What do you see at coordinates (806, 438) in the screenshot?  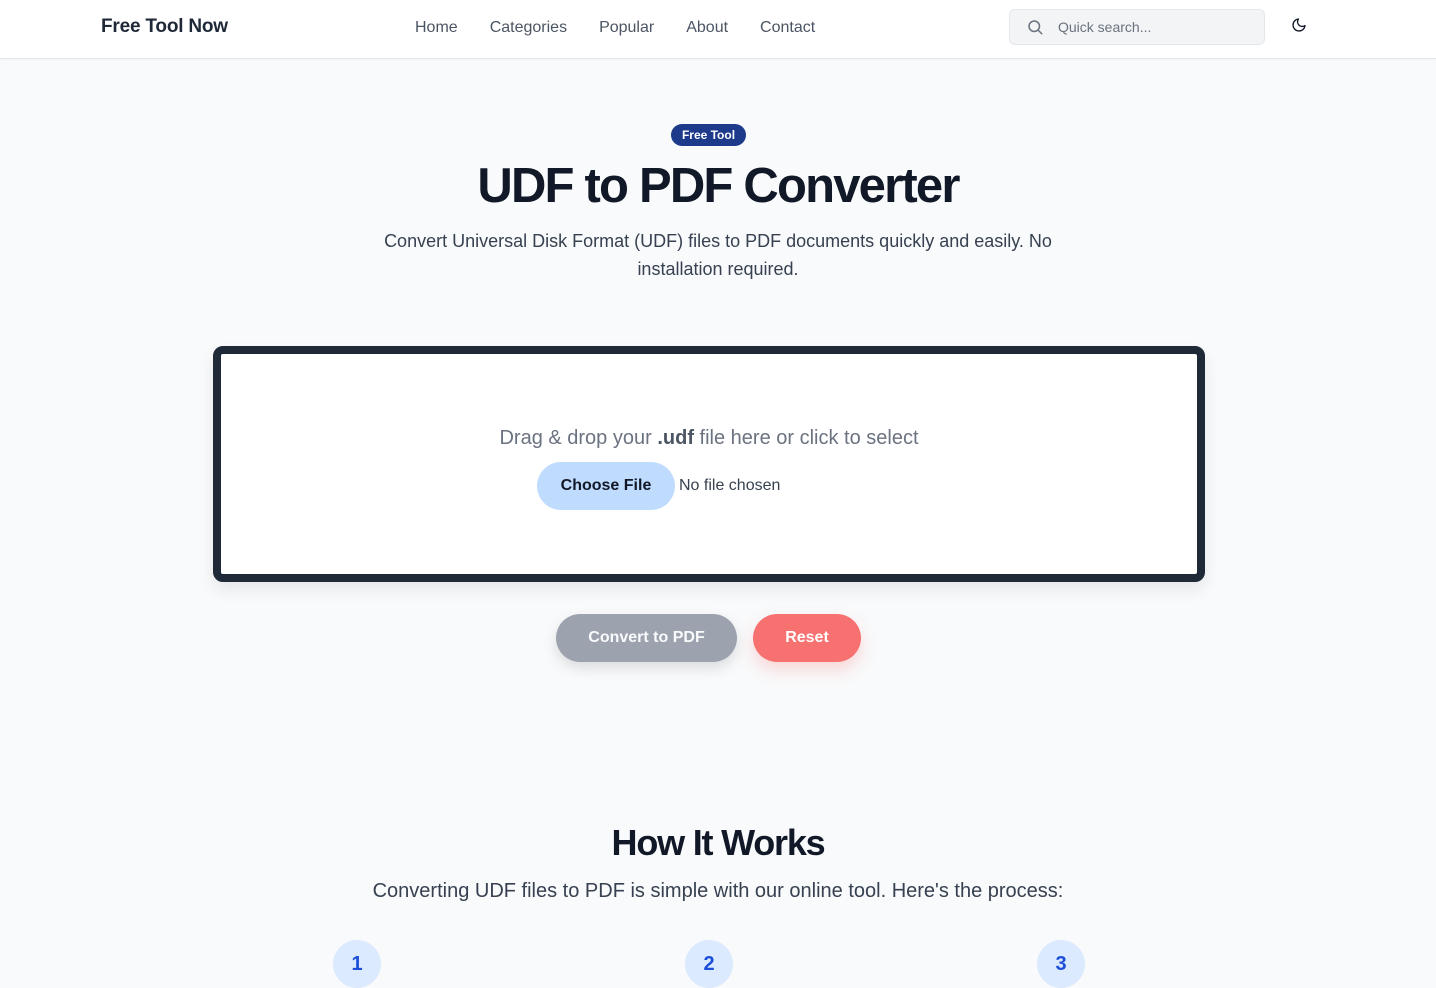 I see `dropzone-prompt-after: file here or click to select` at bounding box center [806, 438].